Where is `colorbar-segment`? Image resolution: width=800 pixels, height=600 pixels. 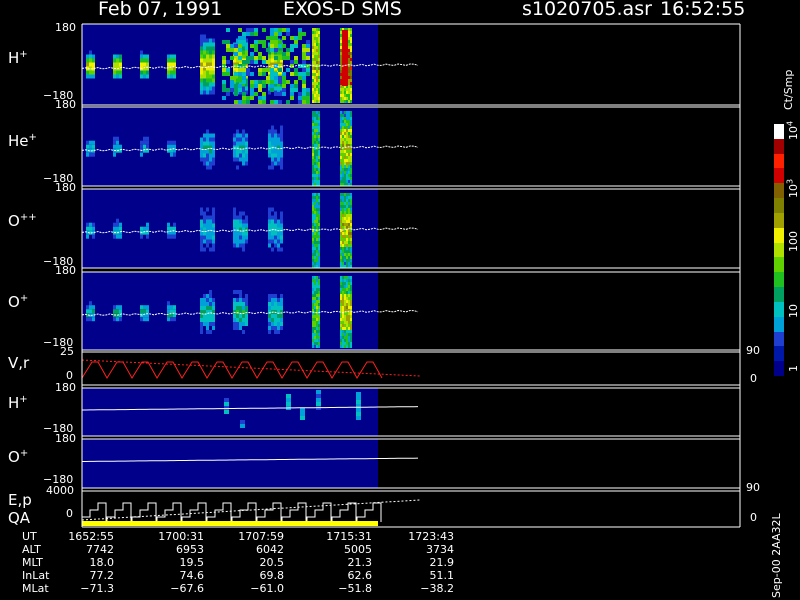
colorbar-segment is located at coordinates (779, 206).